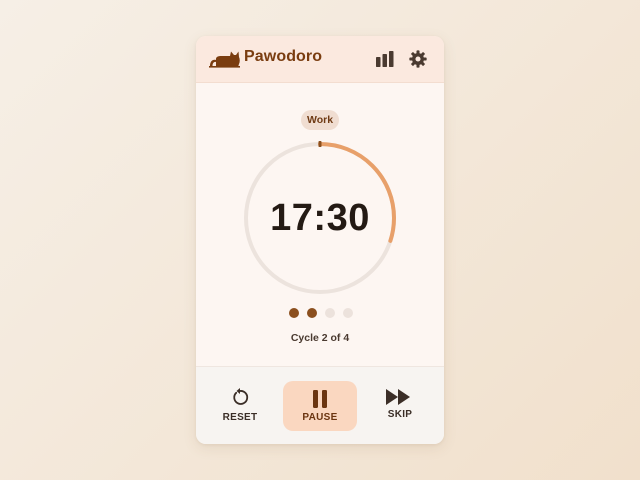  I want to click on timer-display: 17:30, so click(320, 218).